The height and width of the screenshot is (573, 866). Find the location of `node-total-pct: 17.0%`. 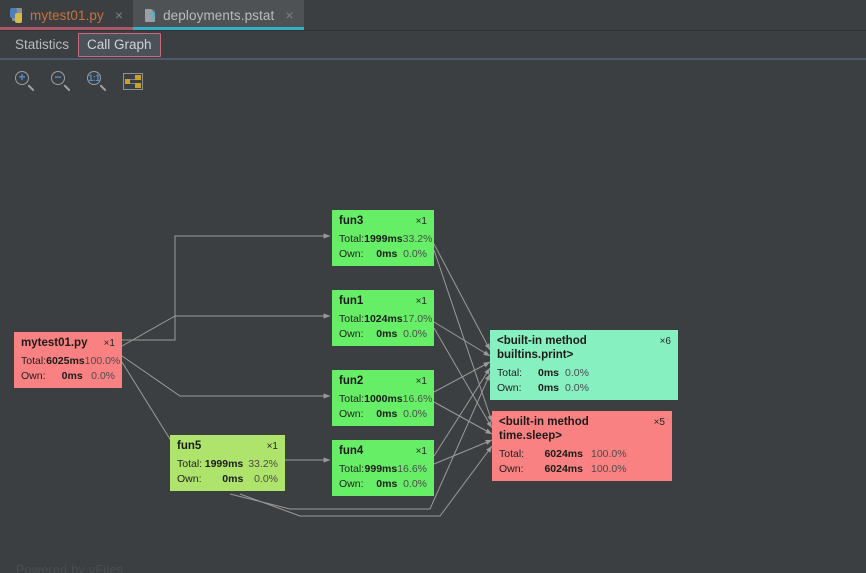

node-total-pct: 17.0% is located at coordinates (417, 318).